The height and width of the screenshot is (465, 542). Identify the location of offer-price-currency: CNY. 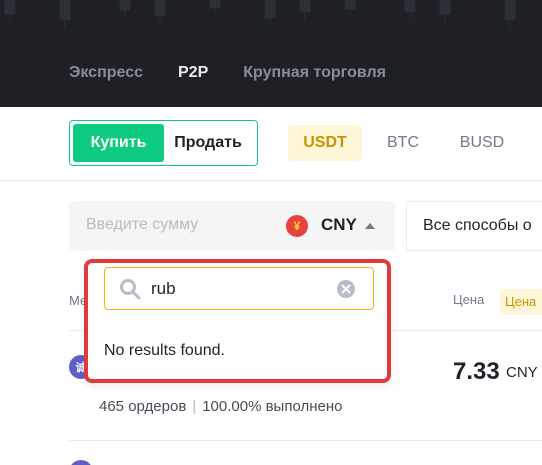
(522, 372).